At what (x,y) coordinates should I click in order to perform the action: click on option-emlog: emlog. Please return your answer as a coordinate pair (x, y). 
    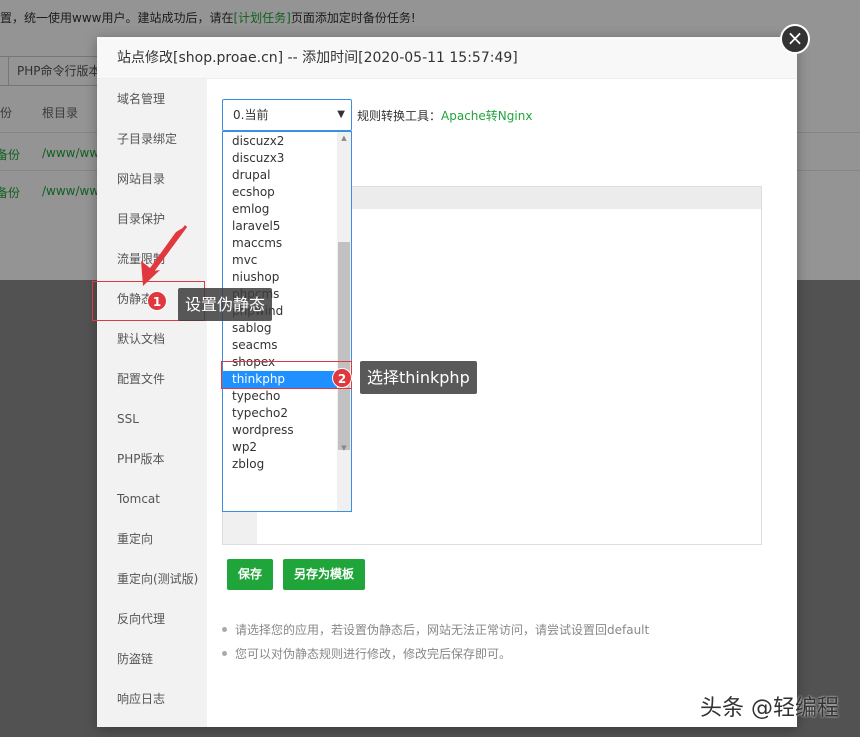
    Looking at the image, I should click on (280, 209).